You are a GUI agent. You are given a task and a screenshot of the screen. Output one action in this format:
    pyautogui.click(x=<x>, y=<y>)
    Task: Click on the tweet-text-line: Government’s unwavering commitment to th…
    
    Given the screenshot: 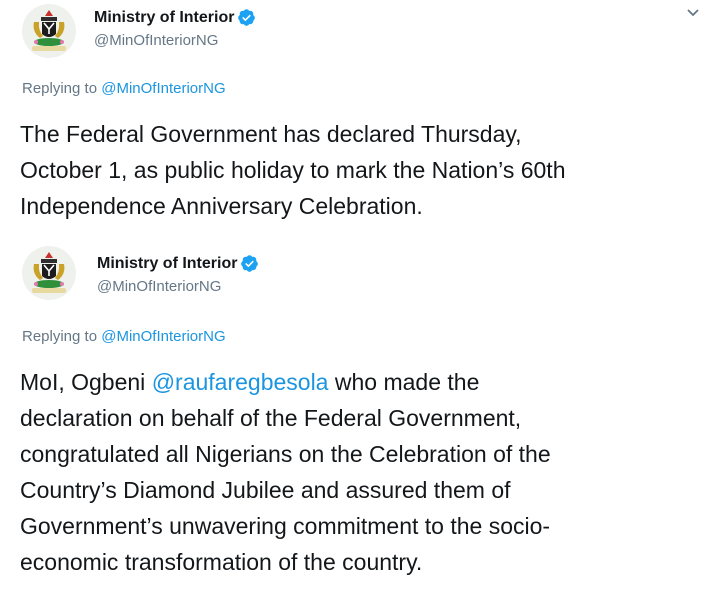 What is the action you would take?
    pyautogui.click(x=285, y=526)
    